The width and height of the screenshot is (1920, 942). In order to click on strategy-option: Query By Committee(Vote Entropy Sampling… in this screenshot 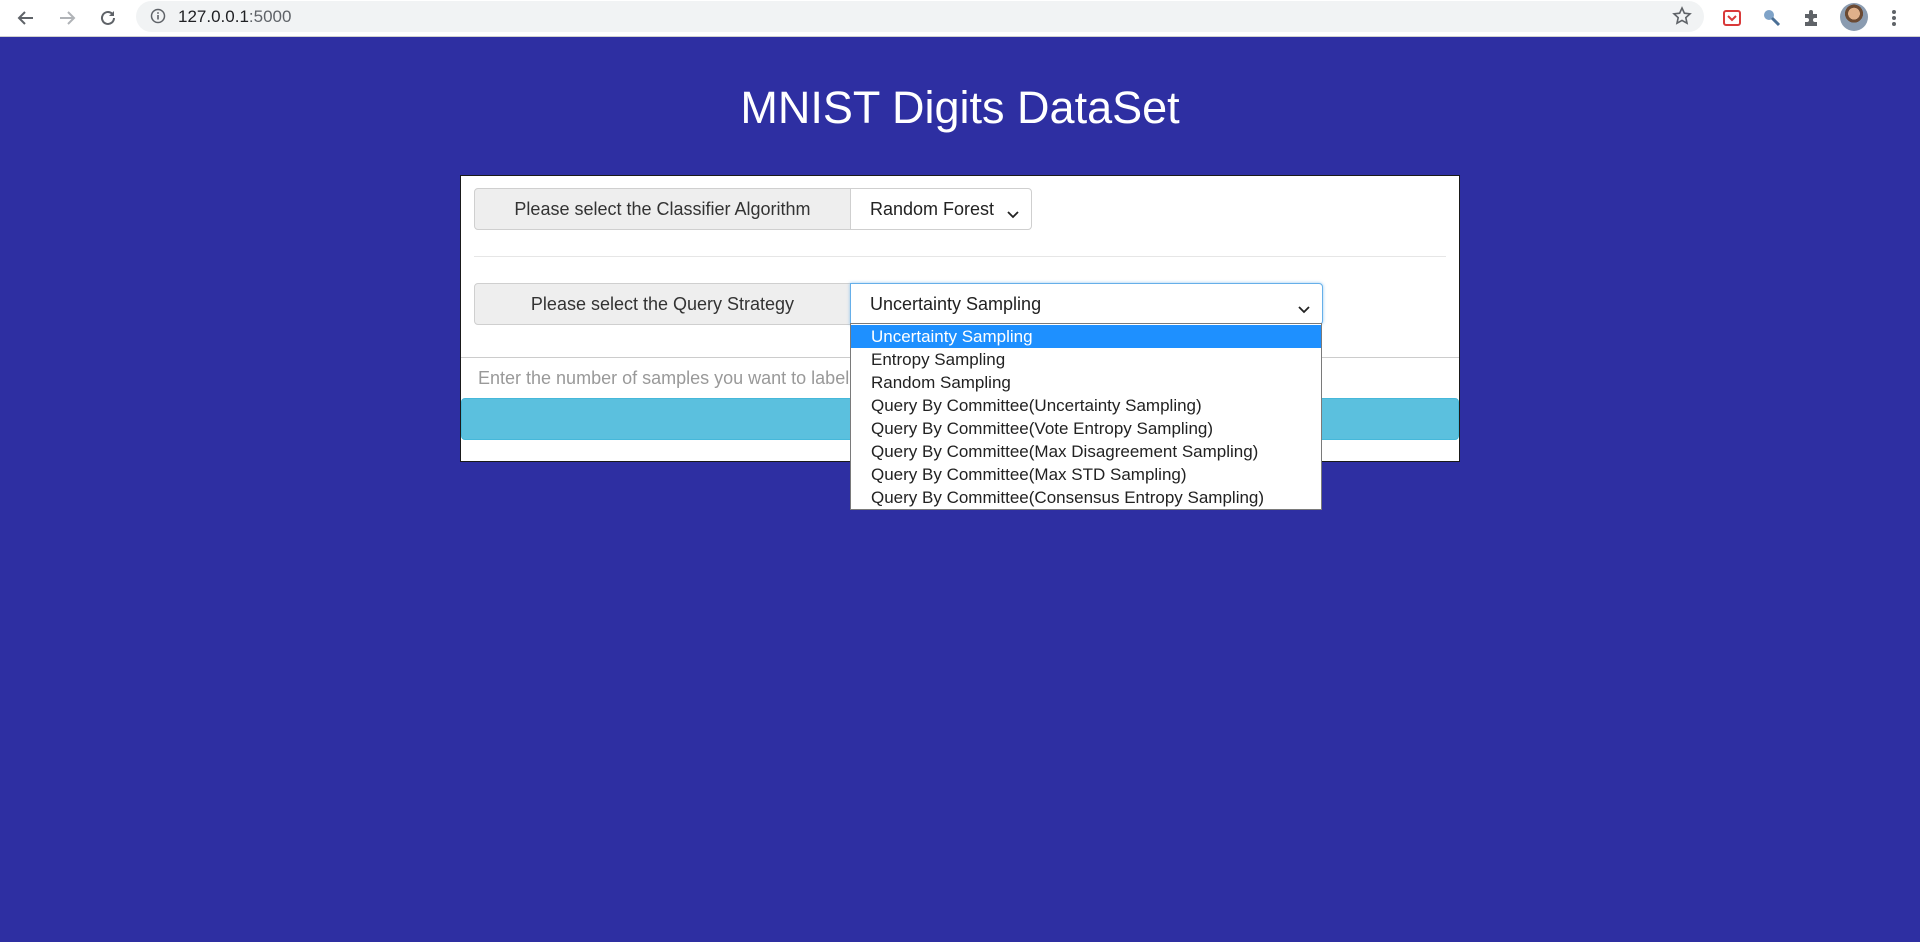, I will do `click(1086, 428)`.